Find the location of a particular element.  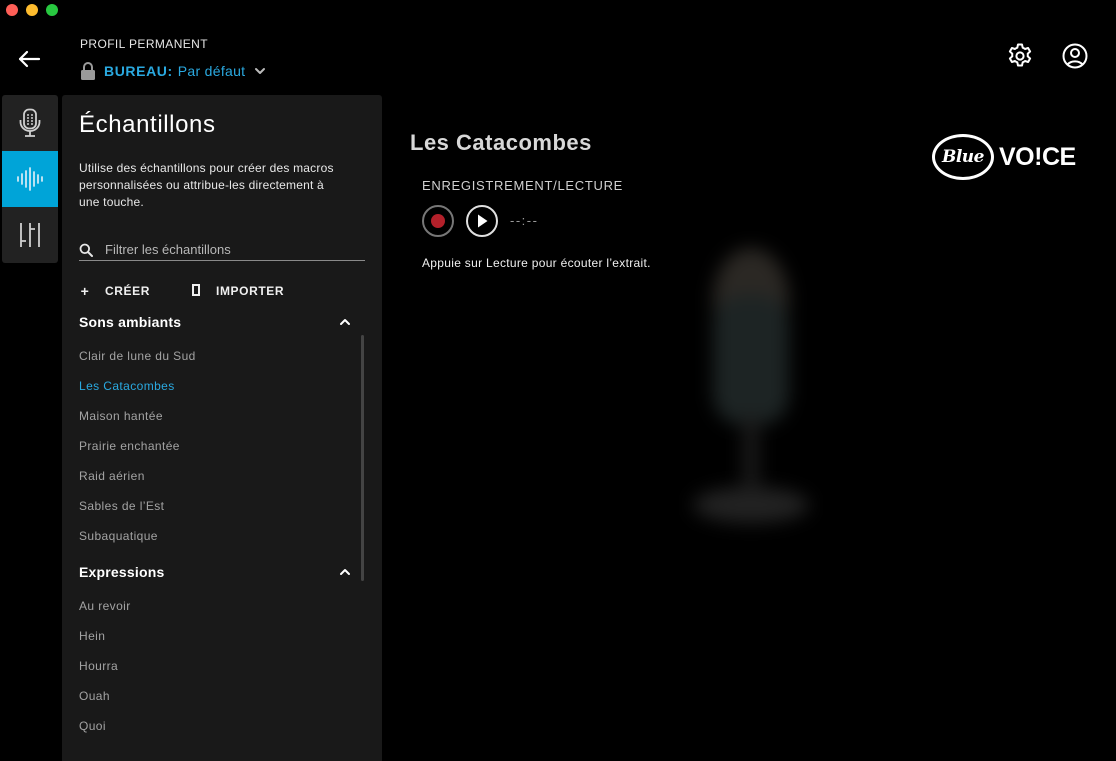

plus-icon: + is located at coordinates (85, 291).